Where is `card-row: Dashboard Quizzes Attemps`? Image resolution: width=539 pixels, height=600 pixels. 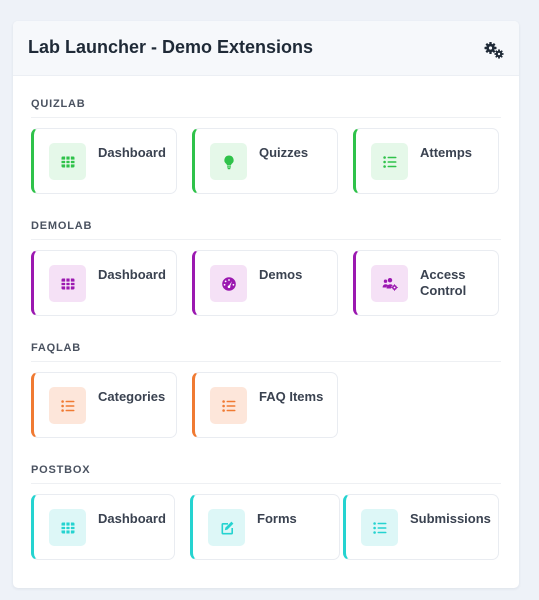 card-row: Dashboard Quizzes Attemps is located at coordinates (266, 163).